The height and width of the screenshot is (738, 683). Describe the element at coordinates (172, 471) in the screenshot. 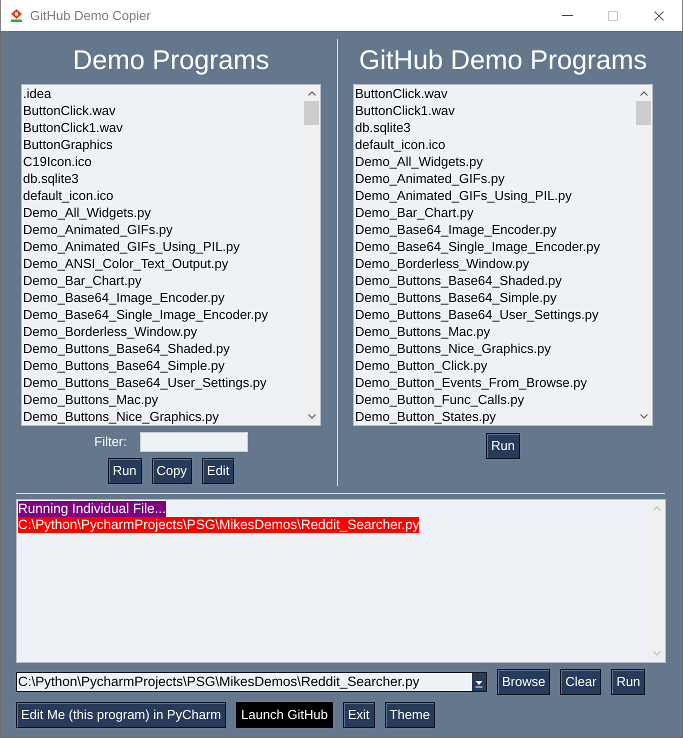

I see `button: Copy` at that location.